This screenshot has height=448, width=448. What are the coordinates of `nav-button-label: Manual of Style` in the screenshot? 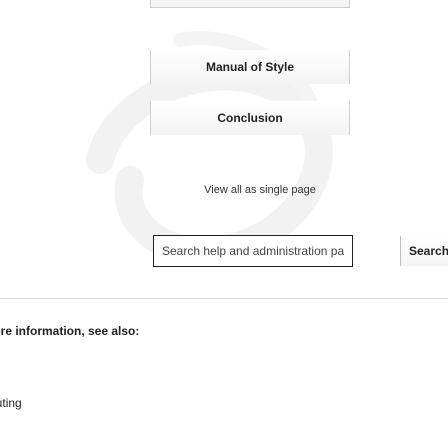 It's located at (249, 67).